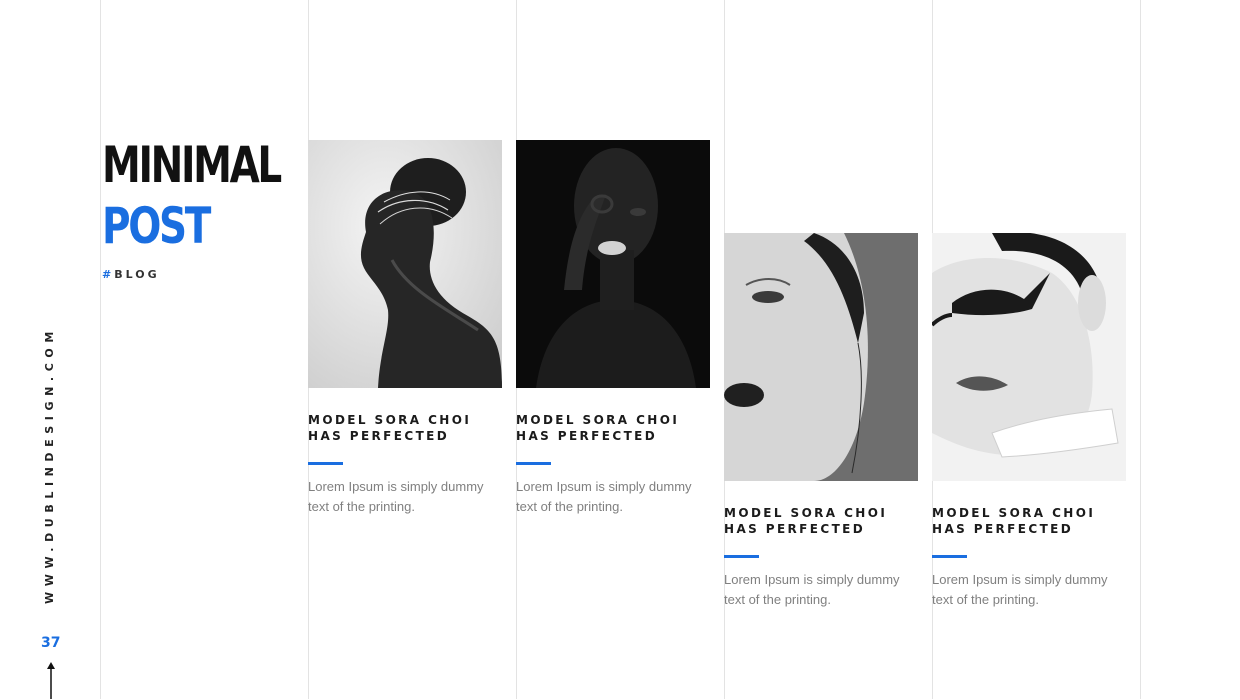  What do you see at coordinates (49, 465) in the screenshot?
I see `website-url: WWW.DUBLINDESIGN.COM` at bounding box center [49, 465].